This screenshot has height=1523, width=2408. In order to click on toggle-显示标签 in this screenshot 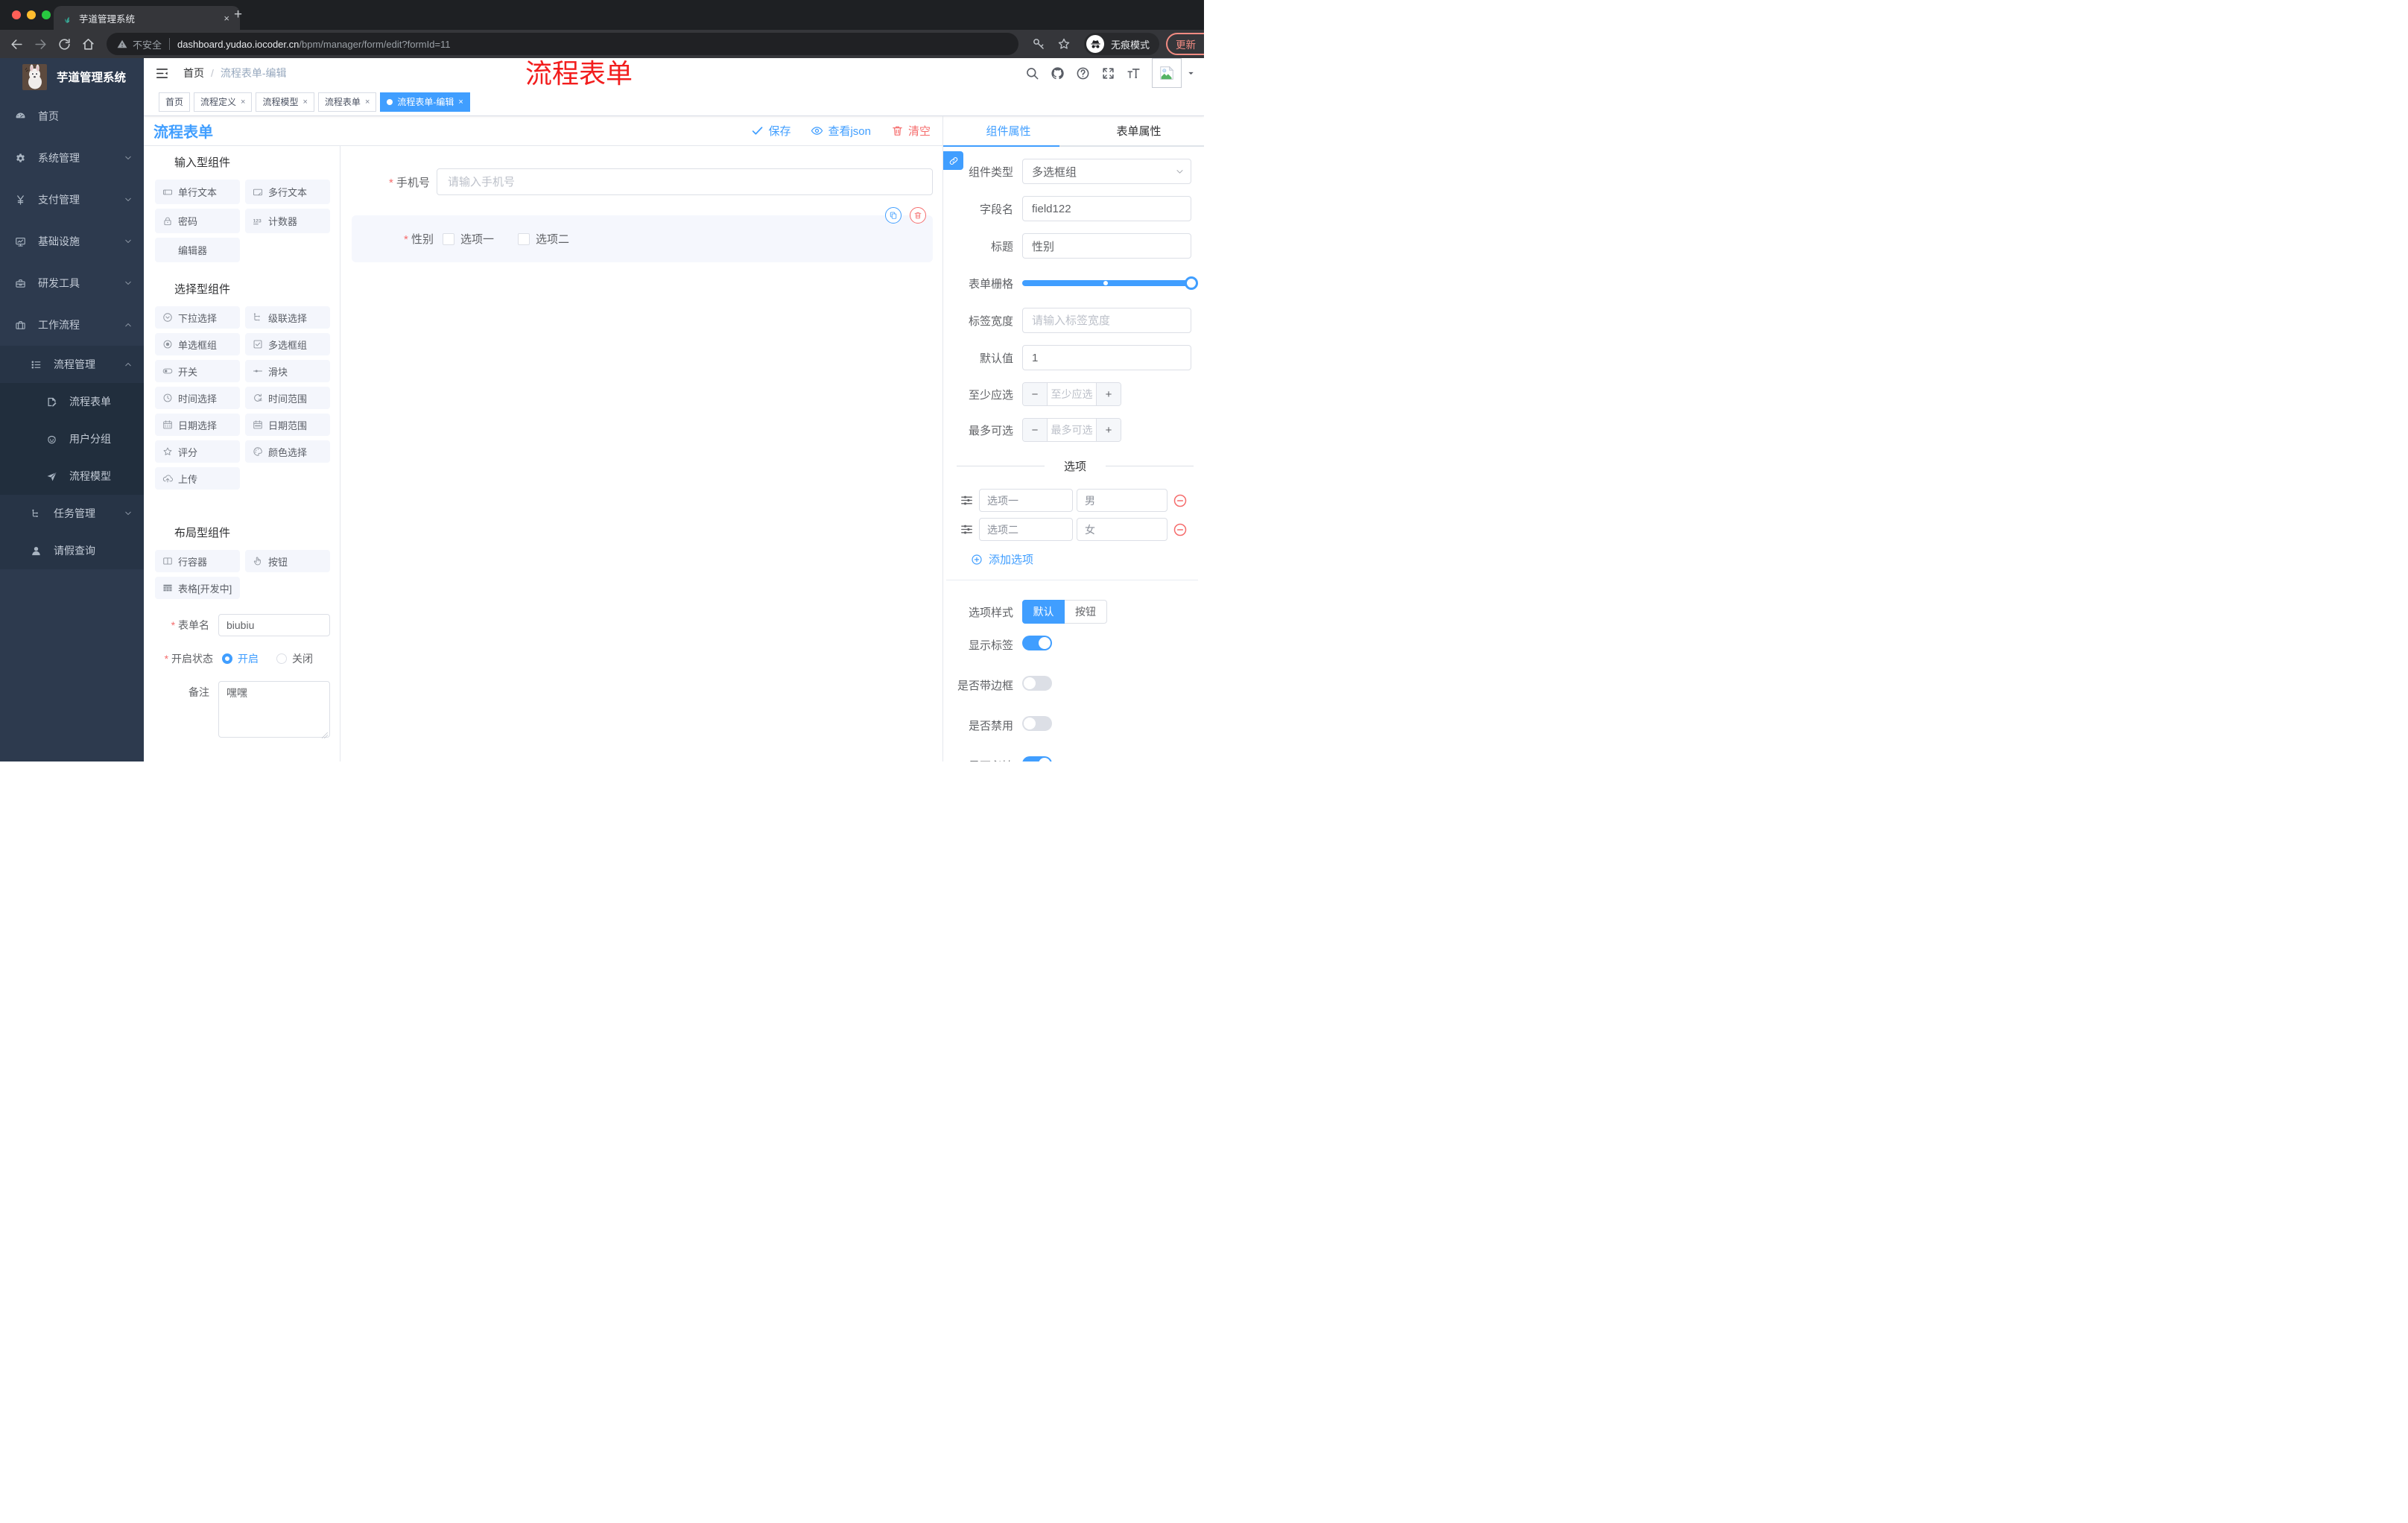, I will do `click(1037, 643)`.